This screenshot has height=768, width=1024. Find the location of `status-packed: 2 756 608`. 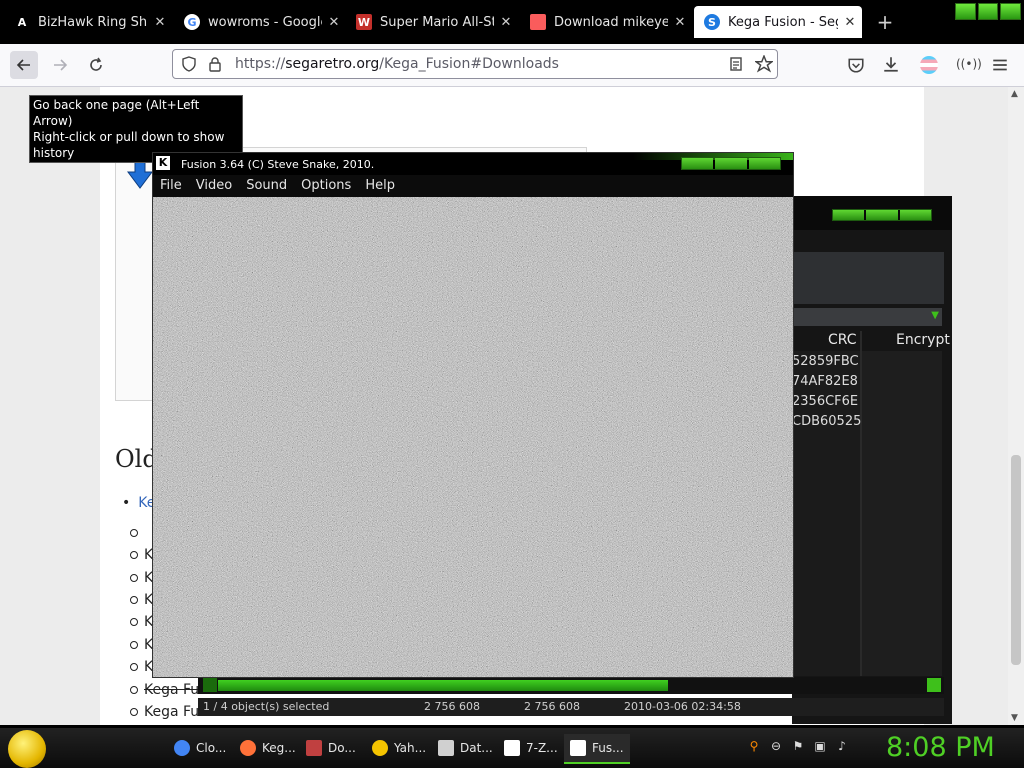

status-packed: 2 756 608 is located at coordinates (552, 706).